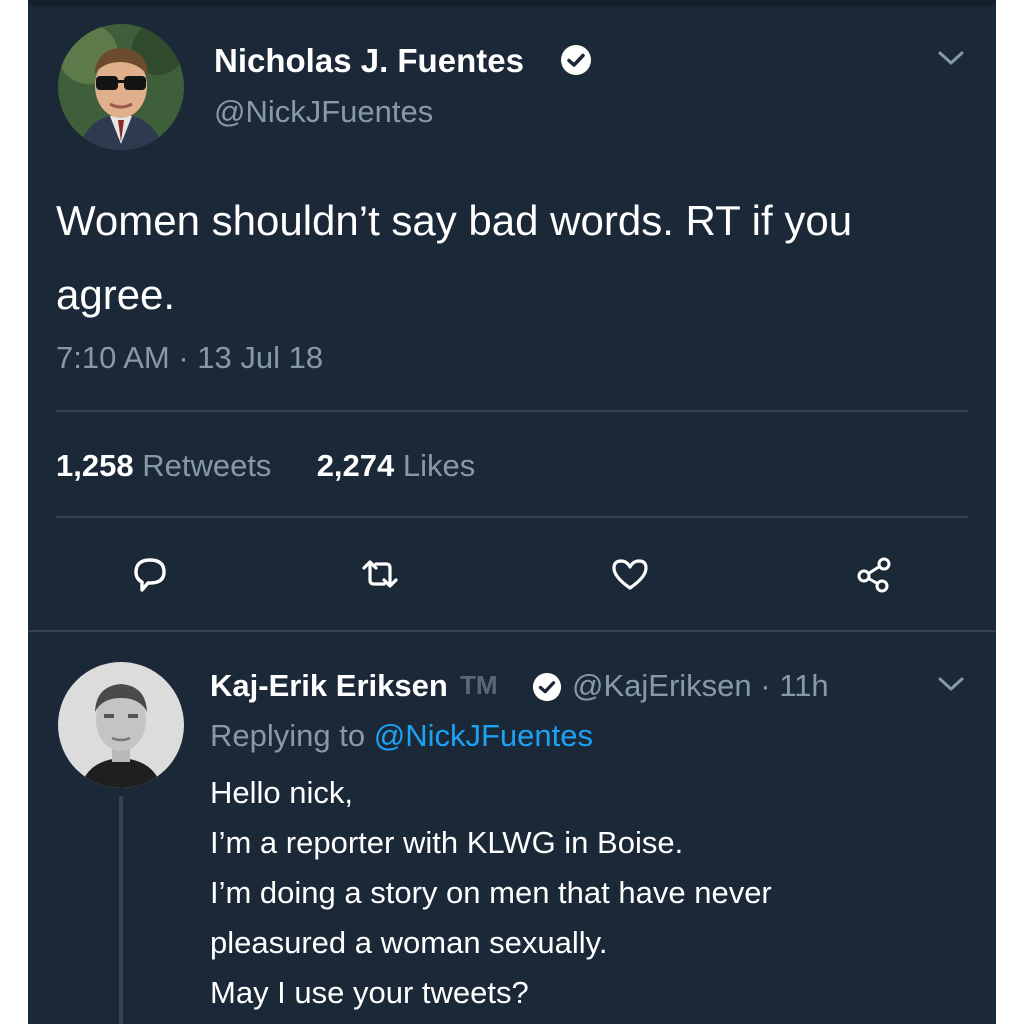 The width and height of the screenshot is (1024, 1024). What do you see at coordinates (121, 87) in the screenshot?
I see `author-avatar` at bounding box center [121, 87].